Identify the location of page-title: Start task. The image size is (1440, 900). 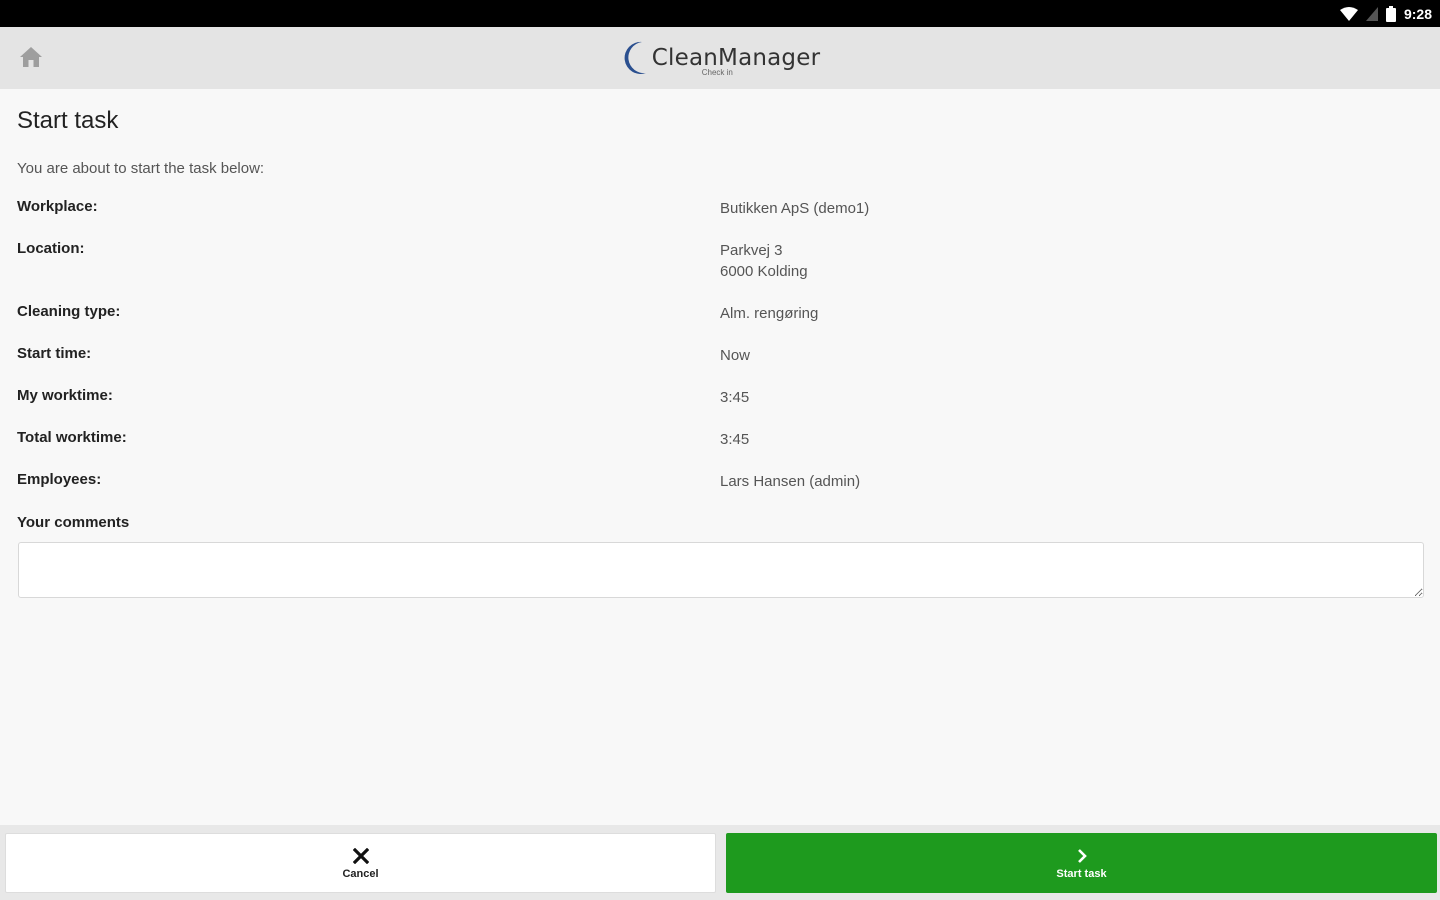
(68, 120).